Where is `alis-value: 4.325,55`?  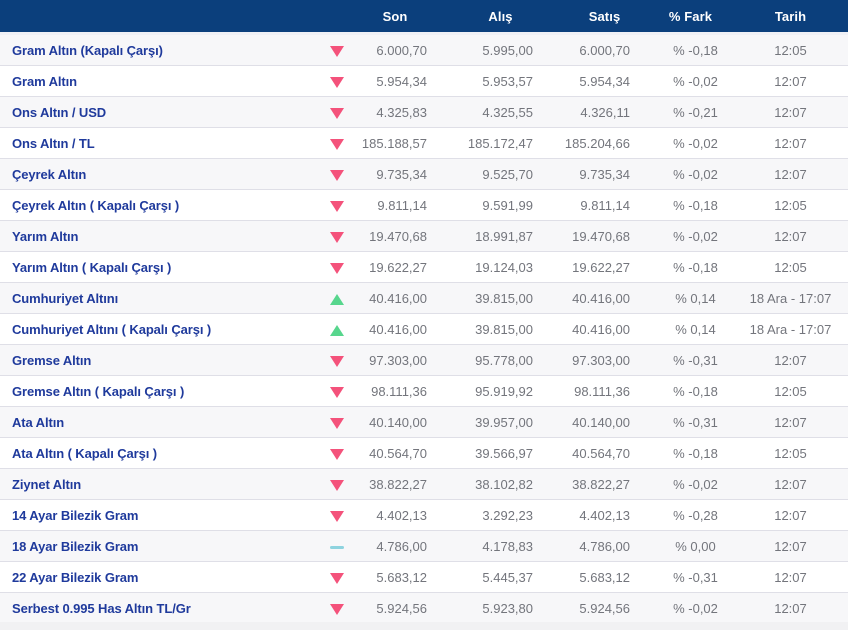
alis-value: 4.325,55 is located at coordinates (493, 112).